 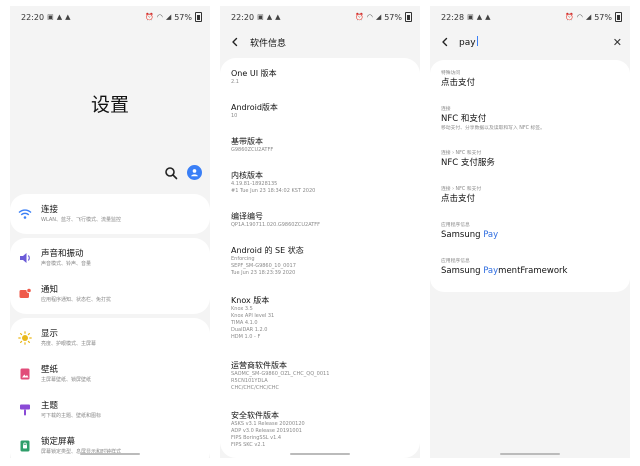 What do you see at coordinates (110, 258) in the screenshot?
I see `settings-item-sound: 声音和振动 声音模式、铃声、音量` at bounding box center [110, 258].